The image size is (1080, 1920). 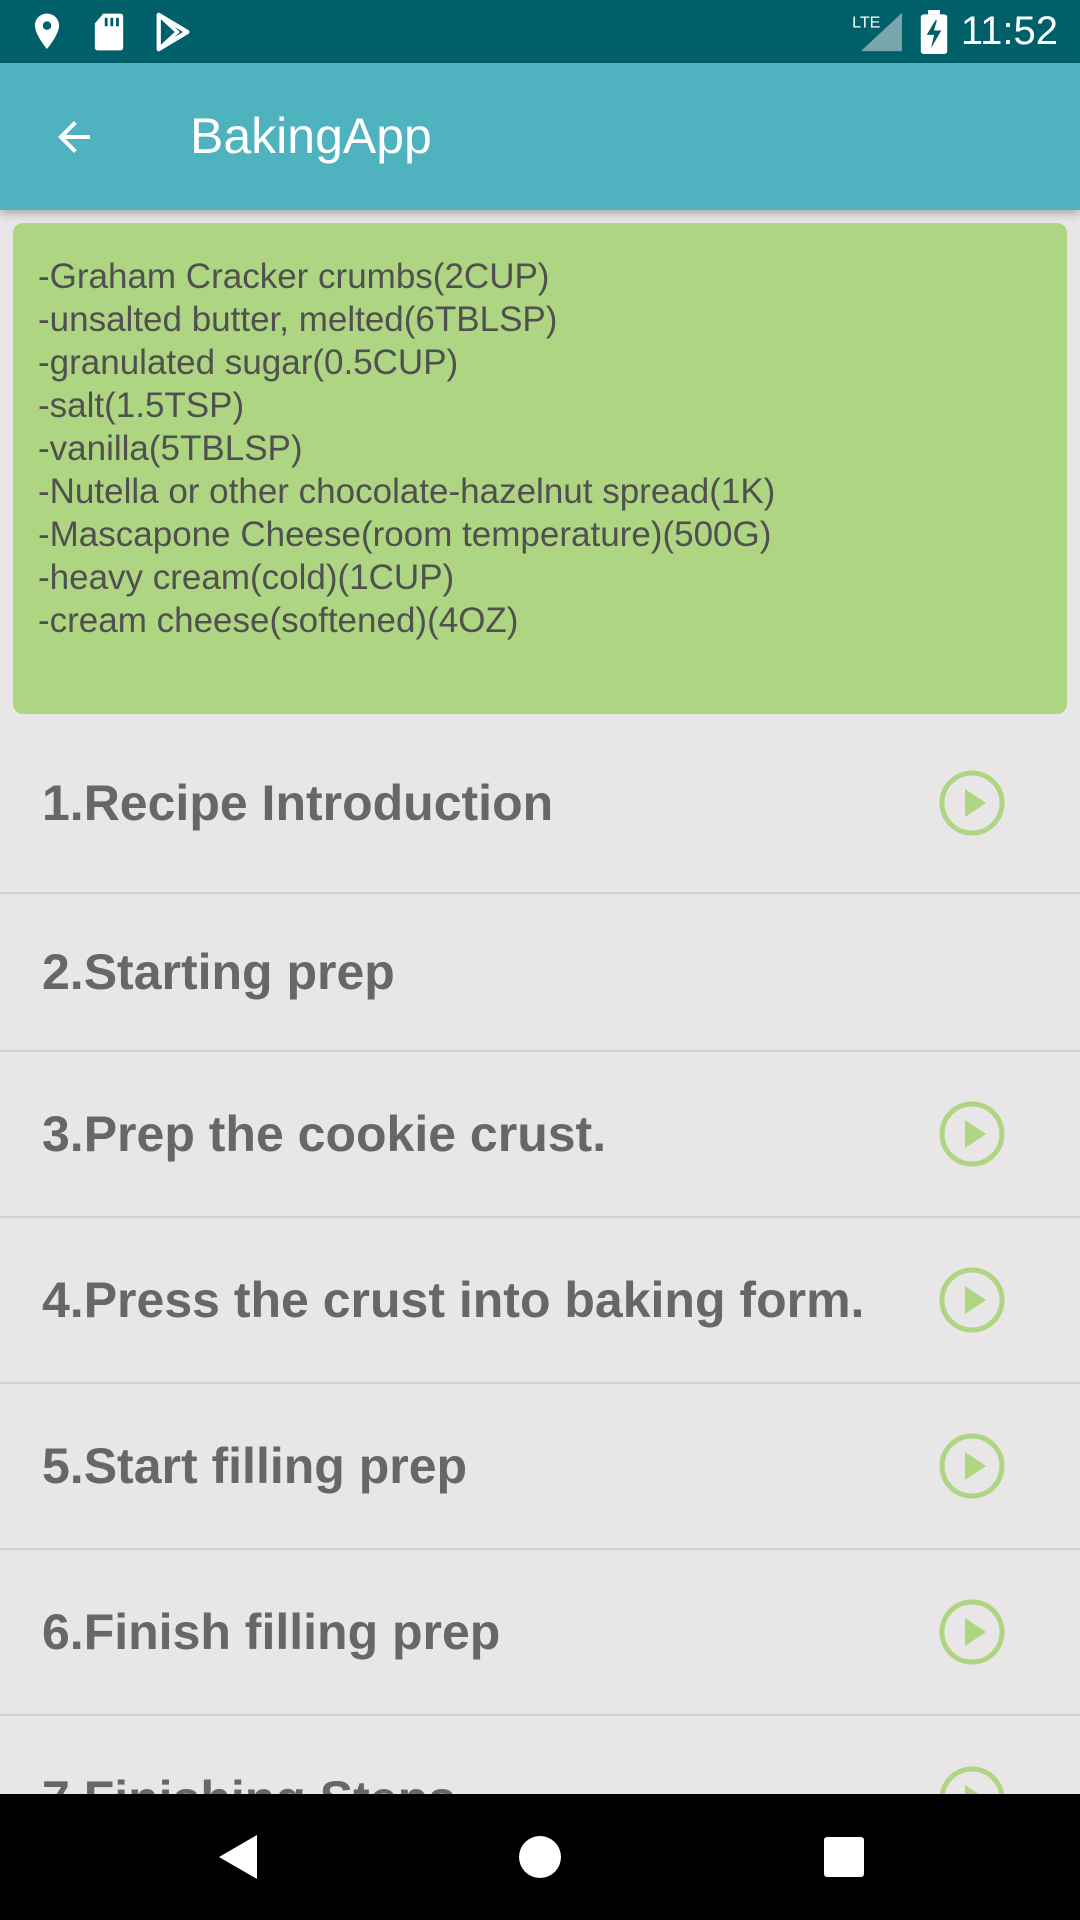 I want to click on battery-charging-icon, so click(x=934, y=31).